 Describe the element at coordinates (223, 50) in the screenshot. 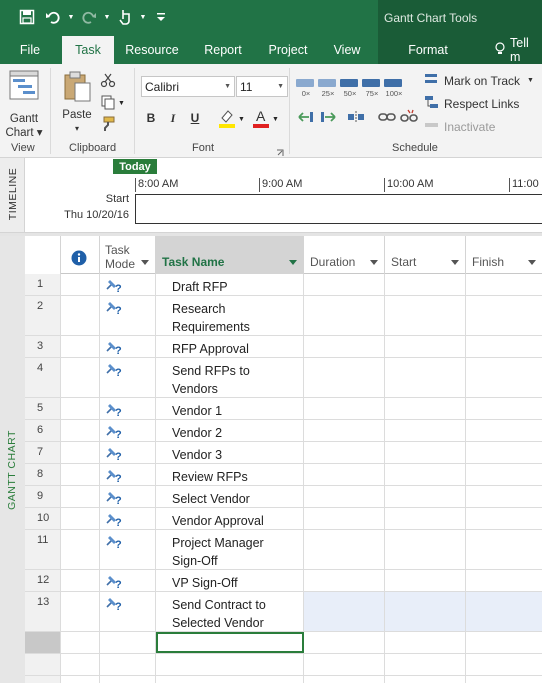

I see `tab-report: Report` at that location.